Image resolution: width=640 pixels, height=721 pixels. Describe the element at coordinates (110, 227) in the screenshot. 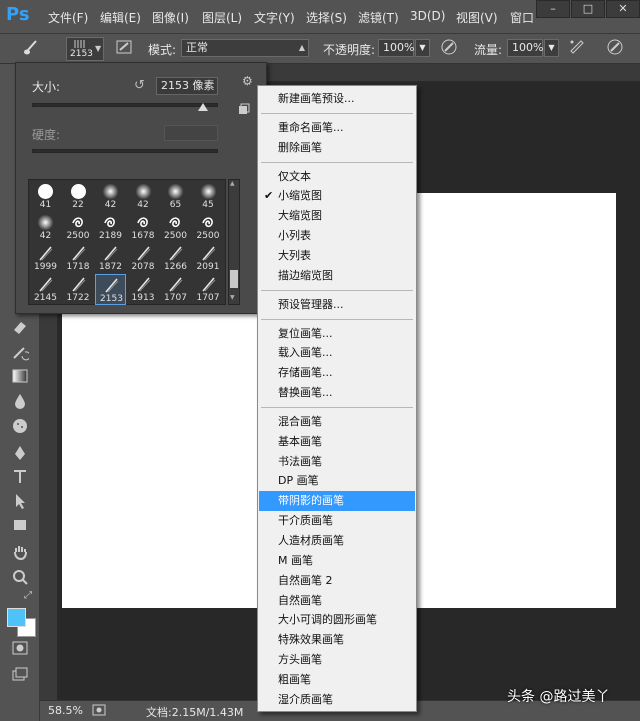

I see `brush-thumbnail: 2189` at that location.